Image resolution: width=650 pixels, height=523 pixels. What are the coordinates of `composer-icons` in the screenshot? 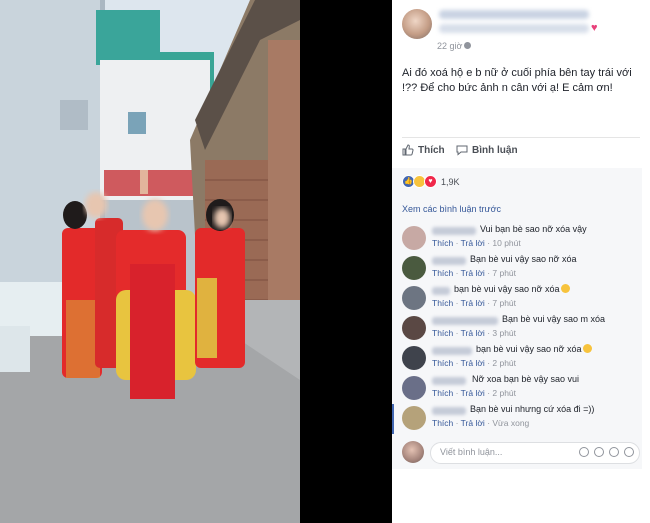 It's located at (606, 452).